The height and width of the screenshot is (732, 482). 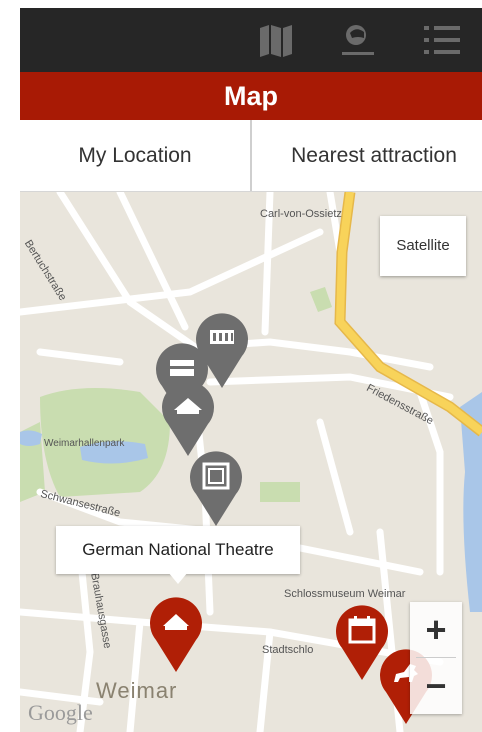 What do you see at coordinates (368, 156) in the screenshot?
I see `nearest-attraction-button: Nearest attraction` at bounding box center [368, 156].